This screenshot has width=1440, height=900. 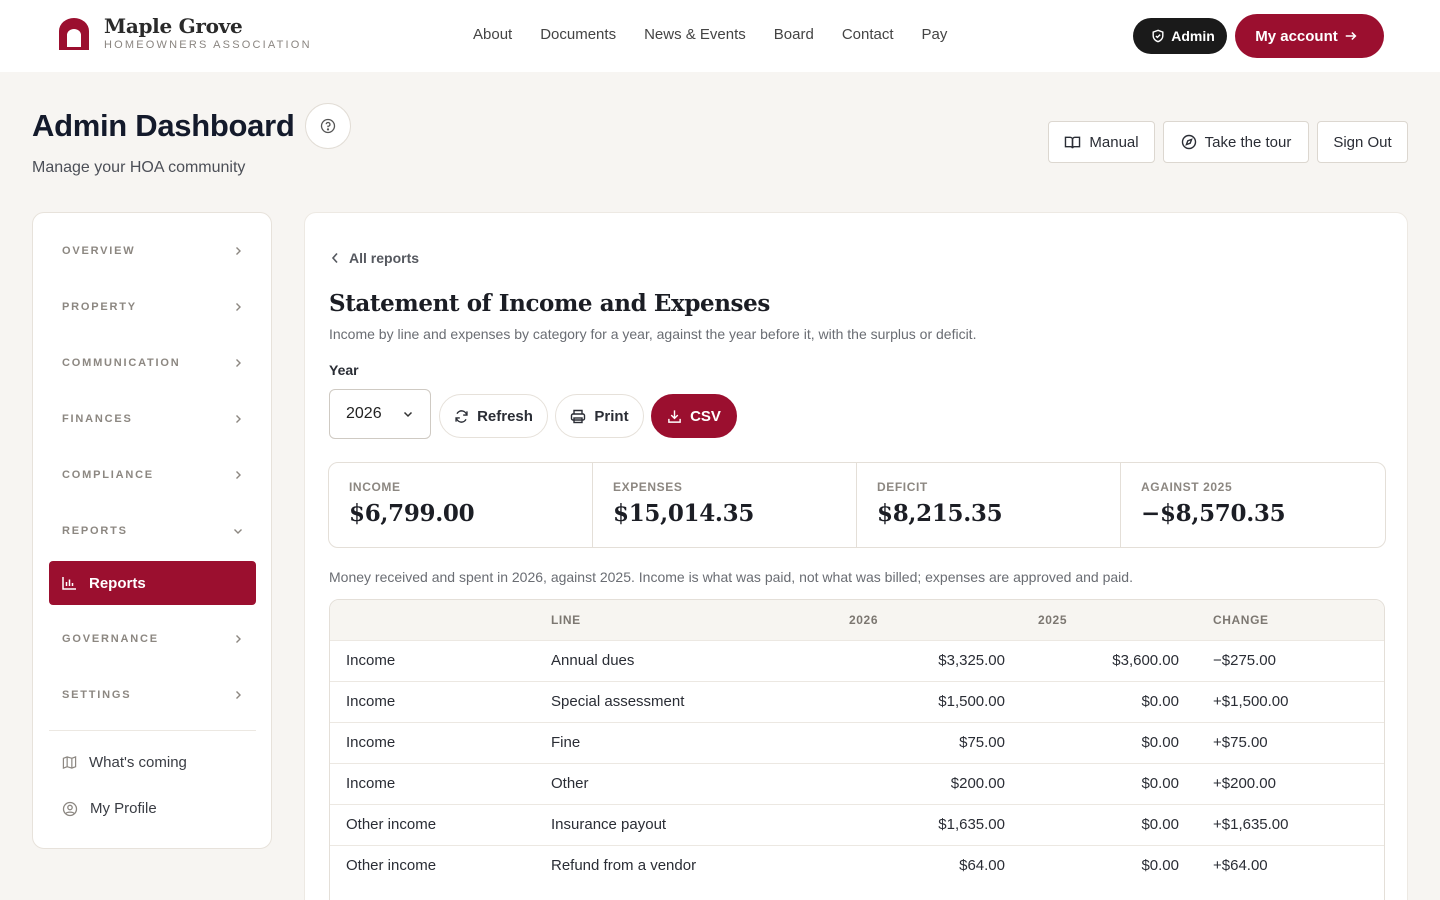 I want to click on print-button: Print, so click(x=599, y=416).